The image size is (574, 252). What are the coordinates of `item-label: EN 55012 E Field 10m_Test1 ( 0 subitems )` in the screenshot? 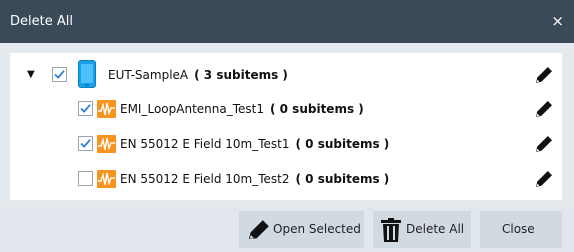 It's located at (254, 144).